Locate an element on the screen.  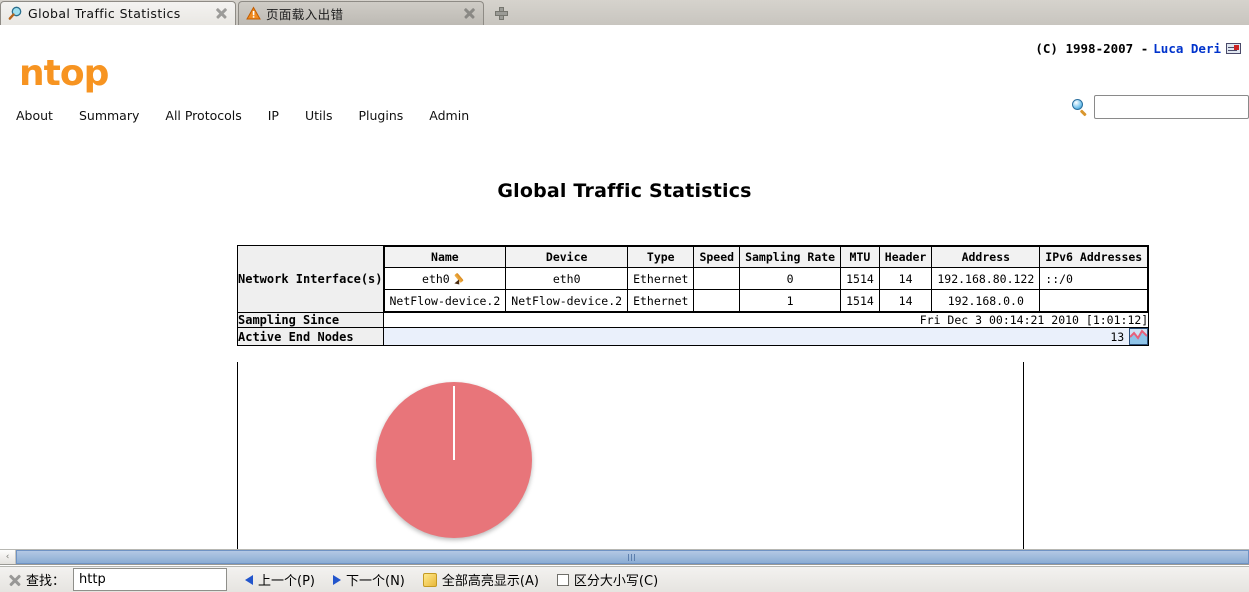
warning-icon is located at coordinates (253, 13).